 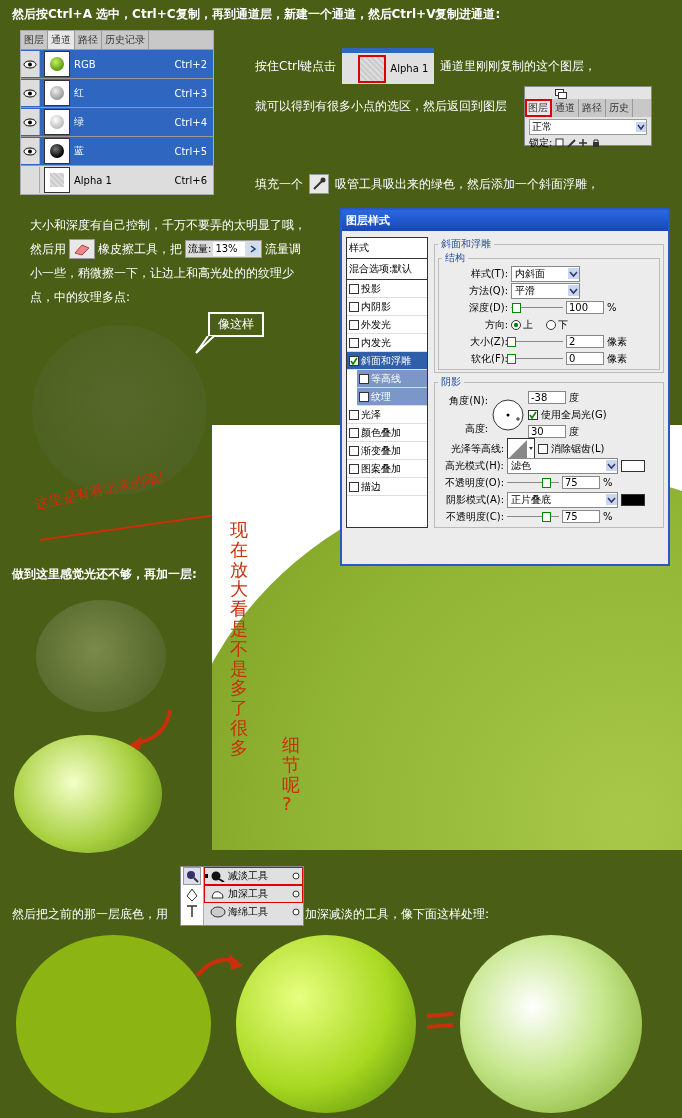 I want to click on channel-row: 蓝 Ctrl+5, so click(x=117, y=150).